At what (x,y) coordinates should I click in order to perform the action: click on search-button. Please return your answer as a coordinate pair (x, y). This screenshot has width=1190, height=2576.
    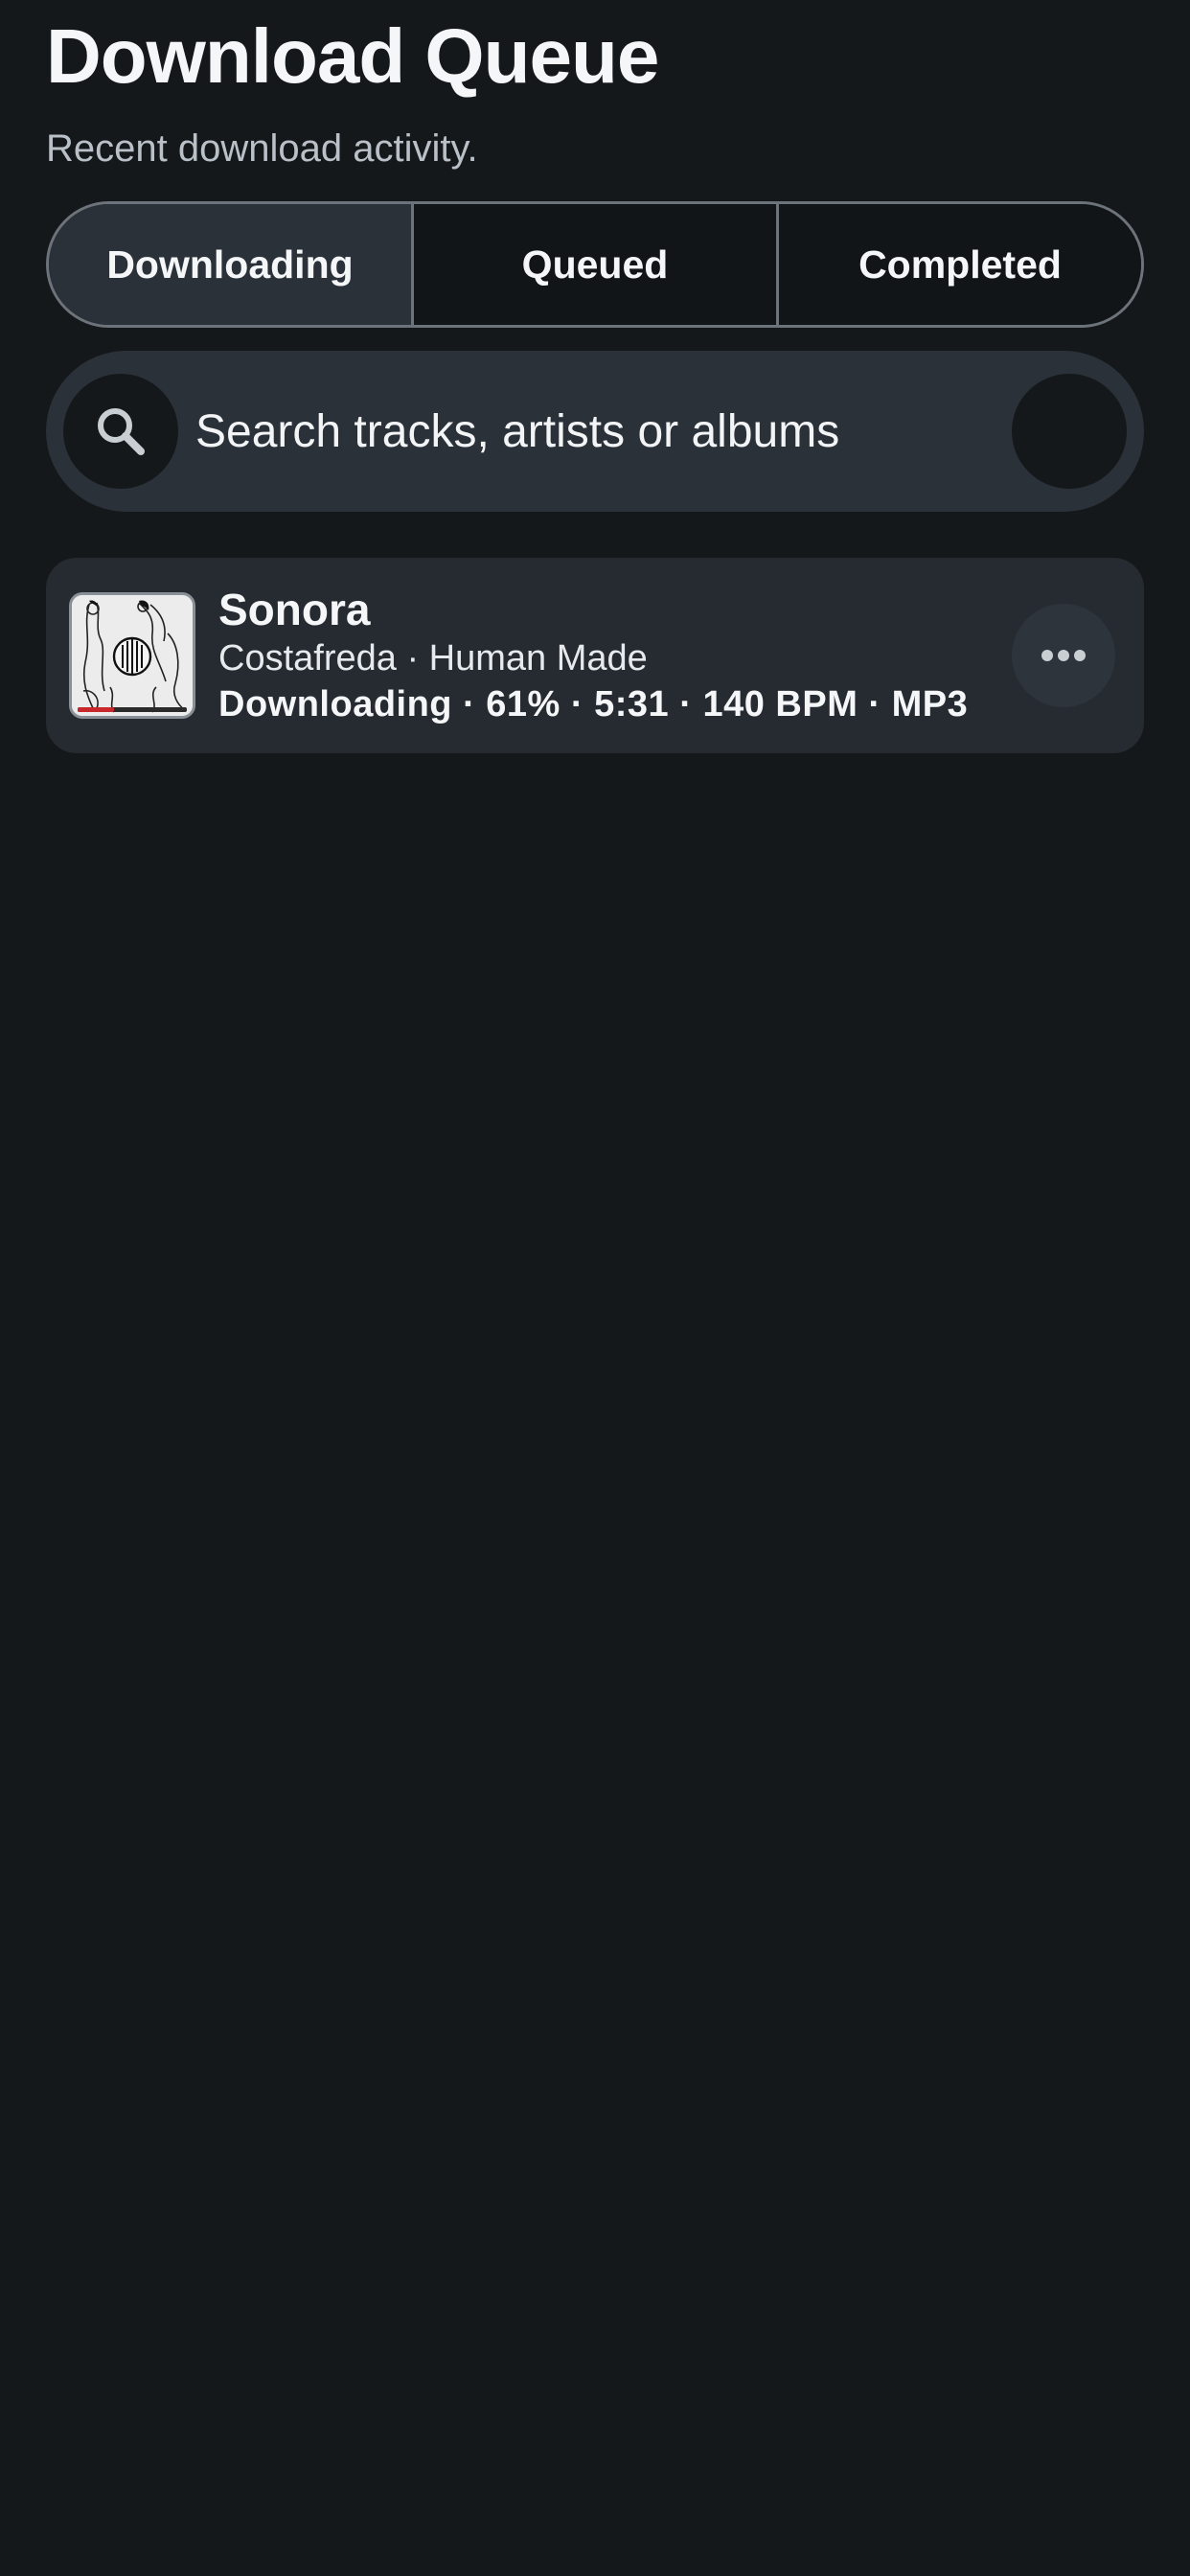
    Looking at the image, I should click on (121, 431).